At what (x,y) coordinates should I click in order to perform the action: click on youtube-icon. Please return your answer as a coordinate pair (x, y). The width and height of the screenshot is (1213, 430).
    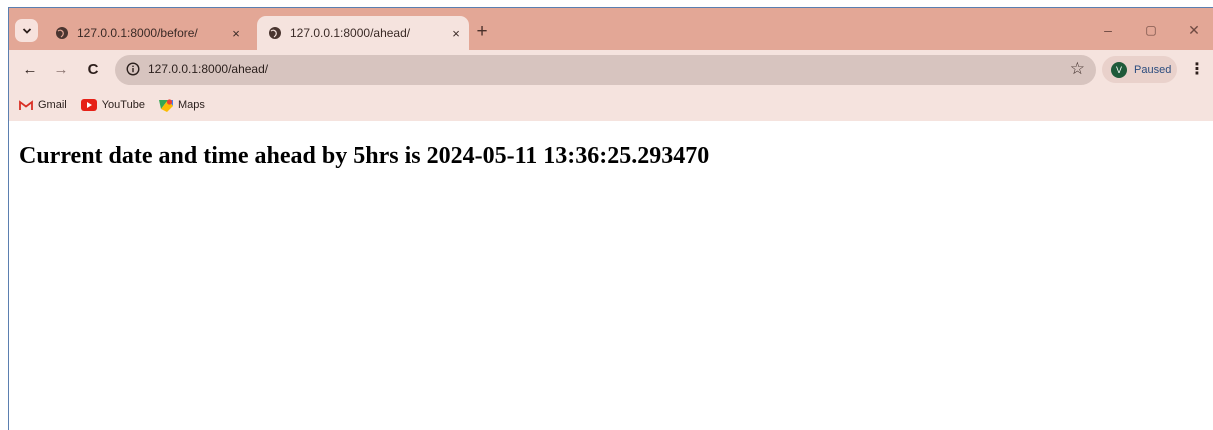
    Looking at the image, I should click on (88, 105).